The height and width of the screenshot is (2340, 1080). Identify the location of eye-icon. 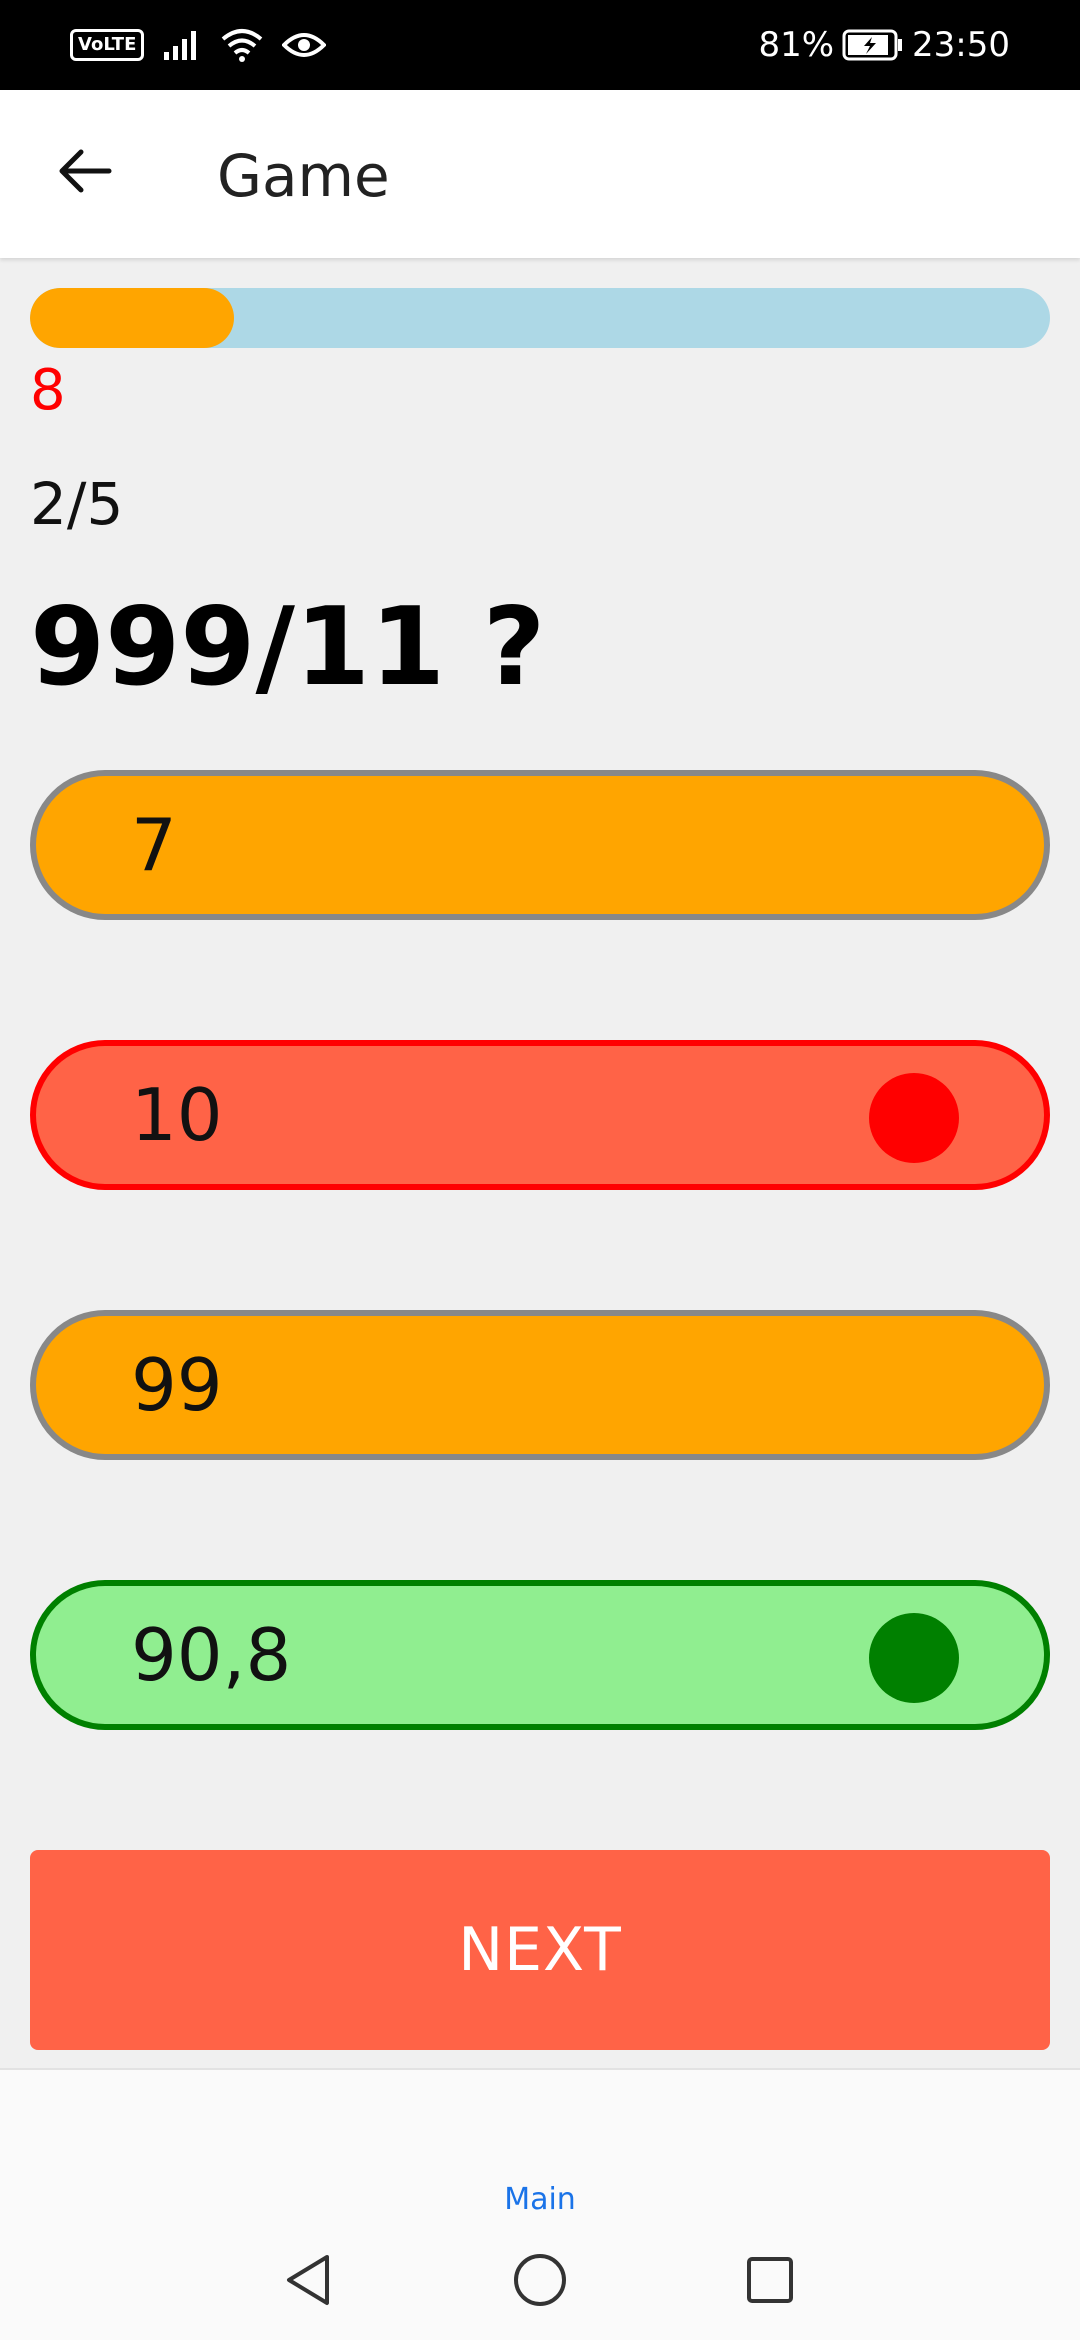
(304, 45).